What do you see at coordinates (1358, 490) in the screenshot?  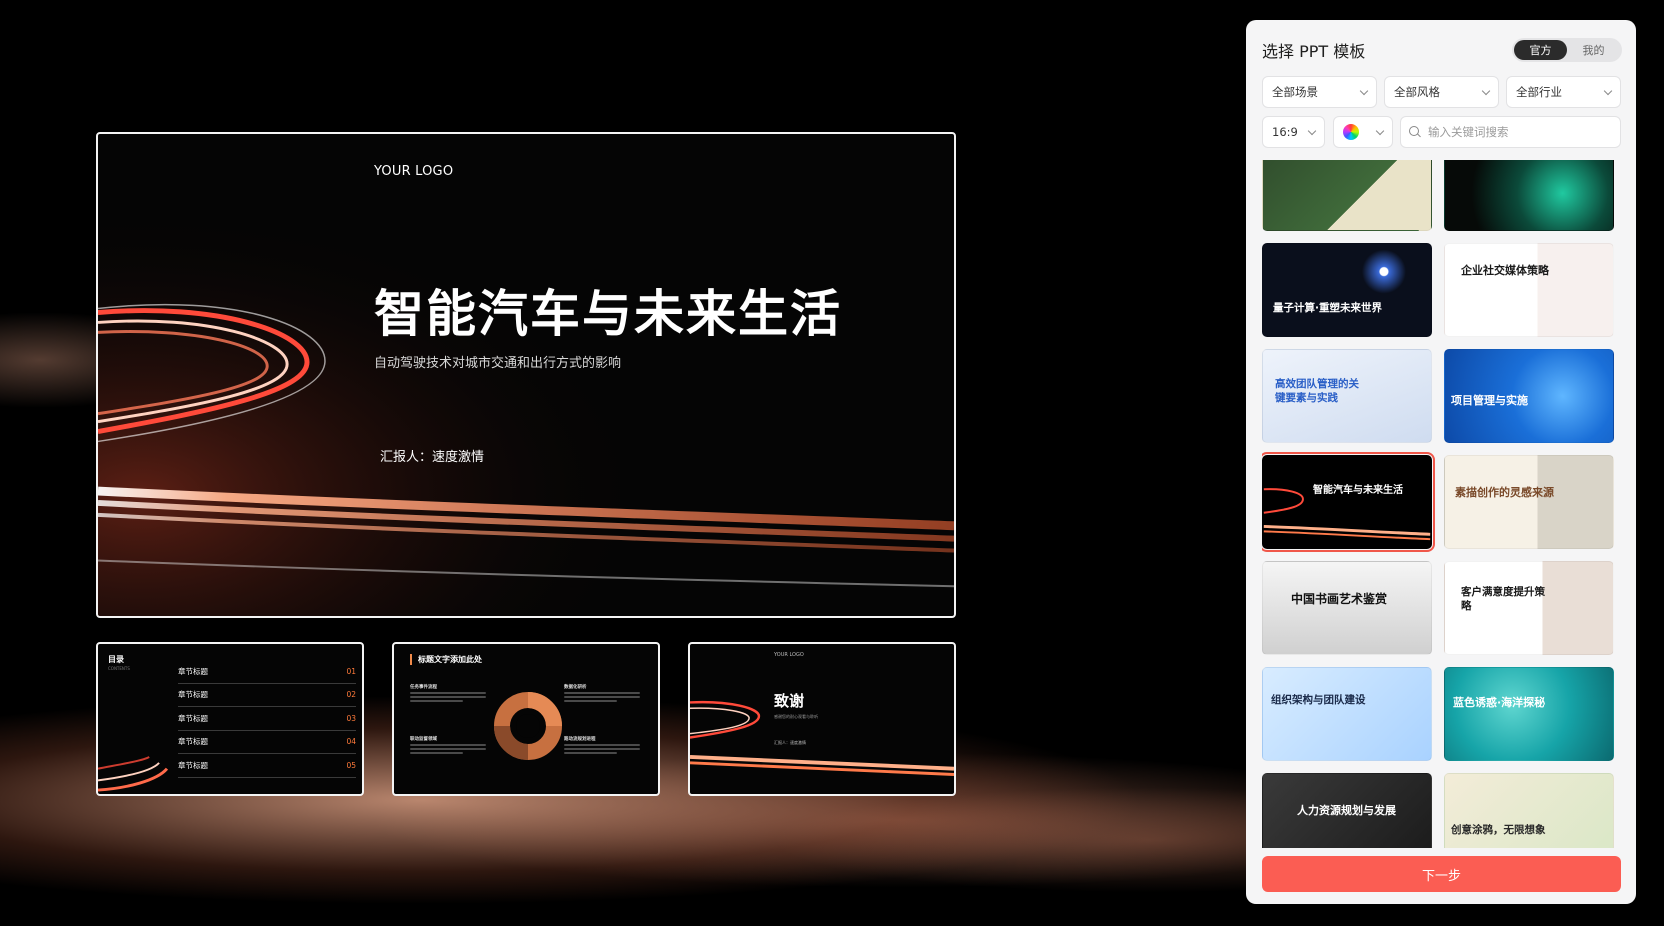 I see `template-title: 智能汽车与未来生活` at bounding box center [1358, 490].